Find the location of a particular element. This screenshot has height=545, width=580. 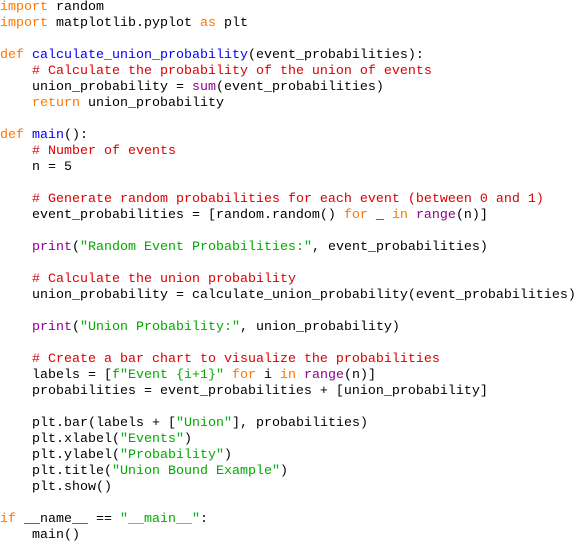

keyword-token: in is located at coordinates (287, 375).